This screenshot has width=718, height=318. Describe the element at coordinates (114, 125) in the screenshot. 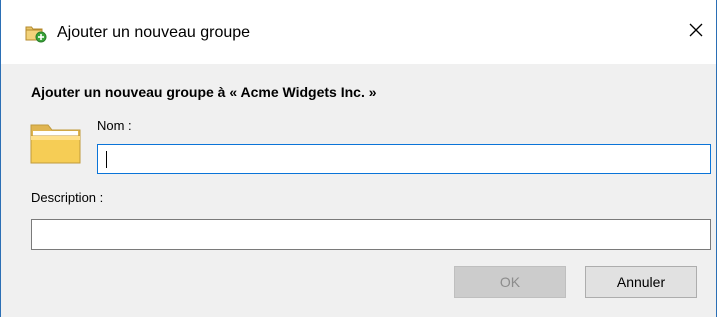

I see `name-label: Nom :` at that location.